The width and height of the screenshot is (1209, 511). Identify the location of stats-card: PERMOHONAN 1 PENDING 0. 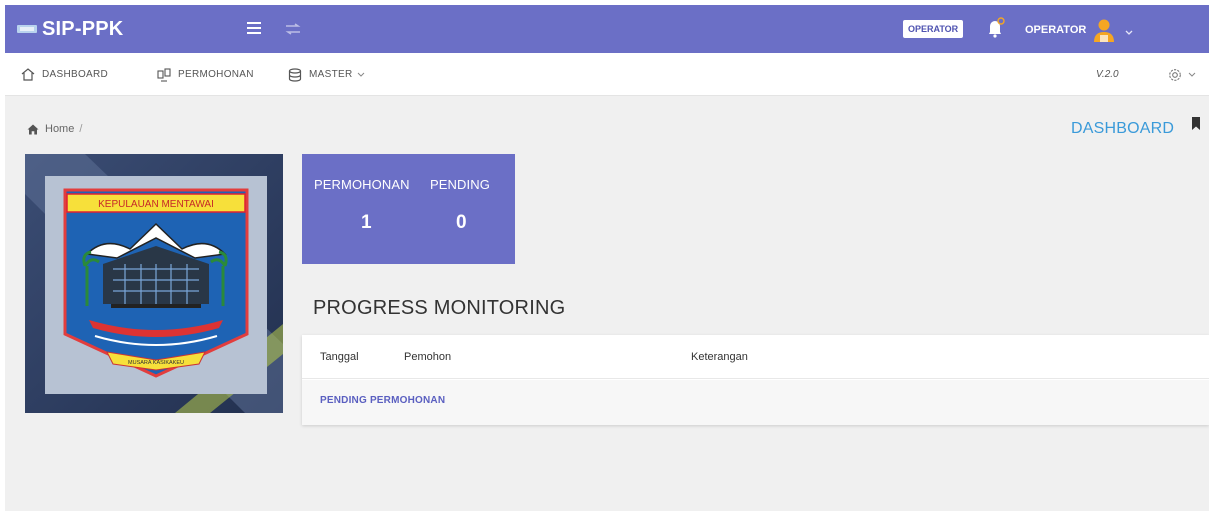
(408, 209).